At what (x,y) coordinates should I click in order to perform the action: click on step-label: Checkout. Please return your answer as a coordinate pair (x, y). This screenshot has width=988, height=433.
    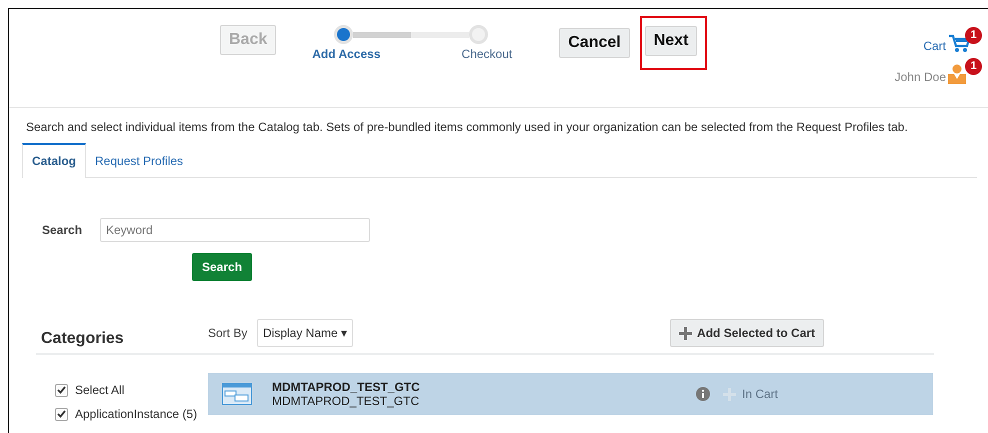
    Looking at the image, I should click on (487, 54).